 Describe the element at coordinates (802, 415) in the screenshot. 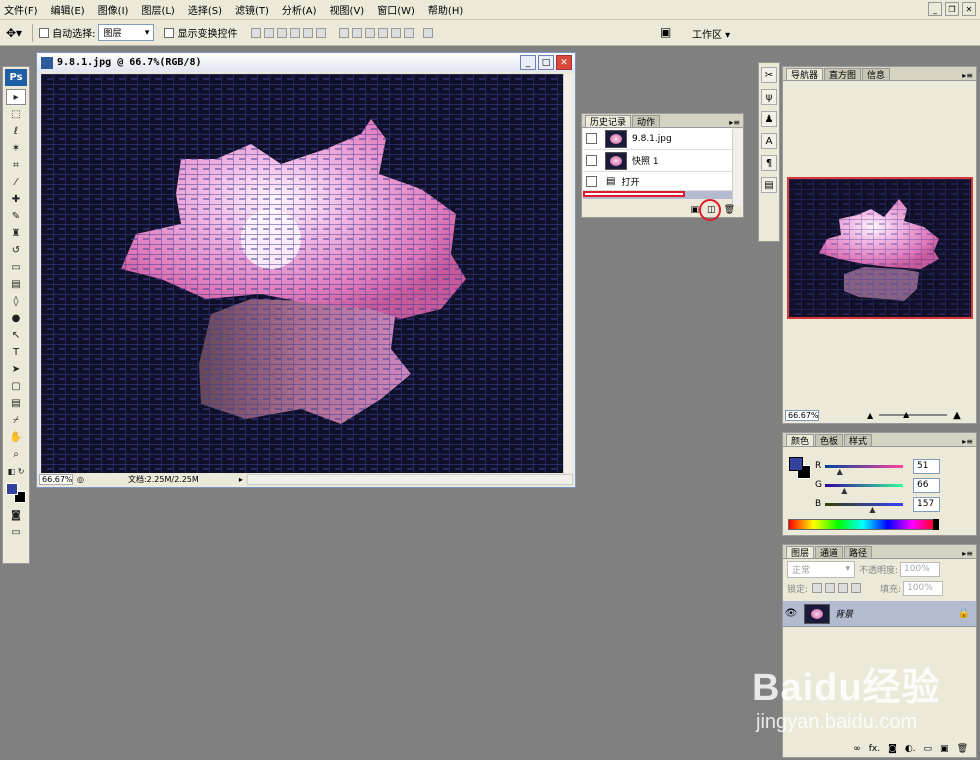

I see `navigator-zoom-field: 66.67%` at that location.